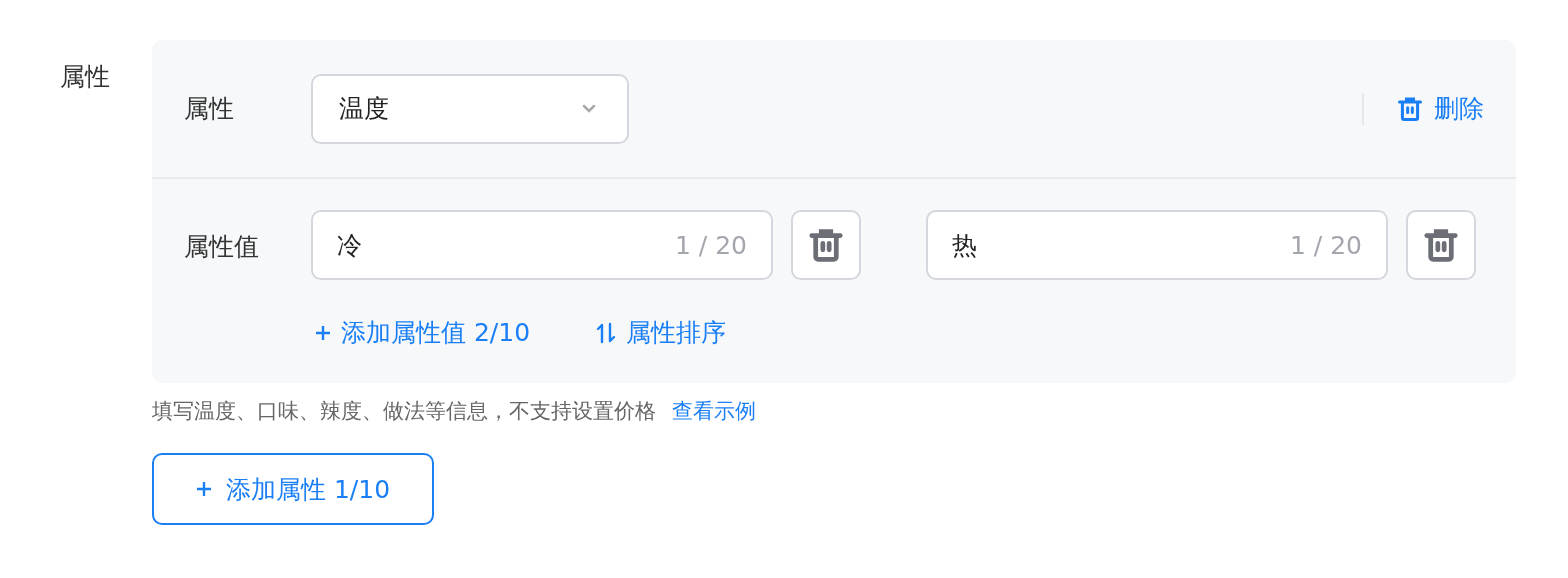 The width and height of the screenshot is (1568, 578). What do you see at coordinates (1440, 108) in the screenshot?
I see `delete-button: 删除` at bounding box center [1440, 108].